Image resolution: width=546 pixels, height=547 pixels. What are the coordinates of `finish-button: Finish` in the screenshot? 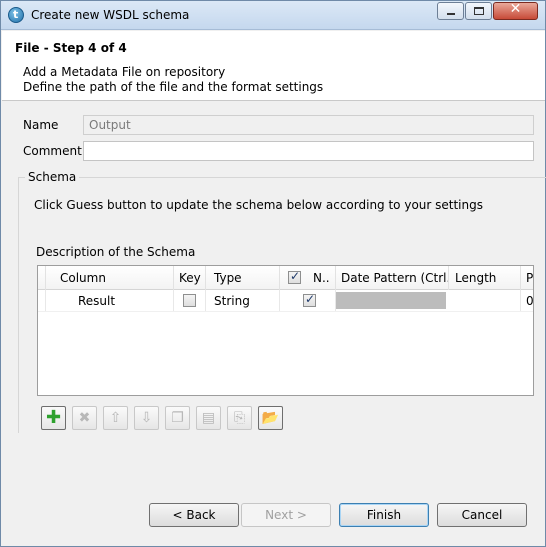 It's located at (384, 515).